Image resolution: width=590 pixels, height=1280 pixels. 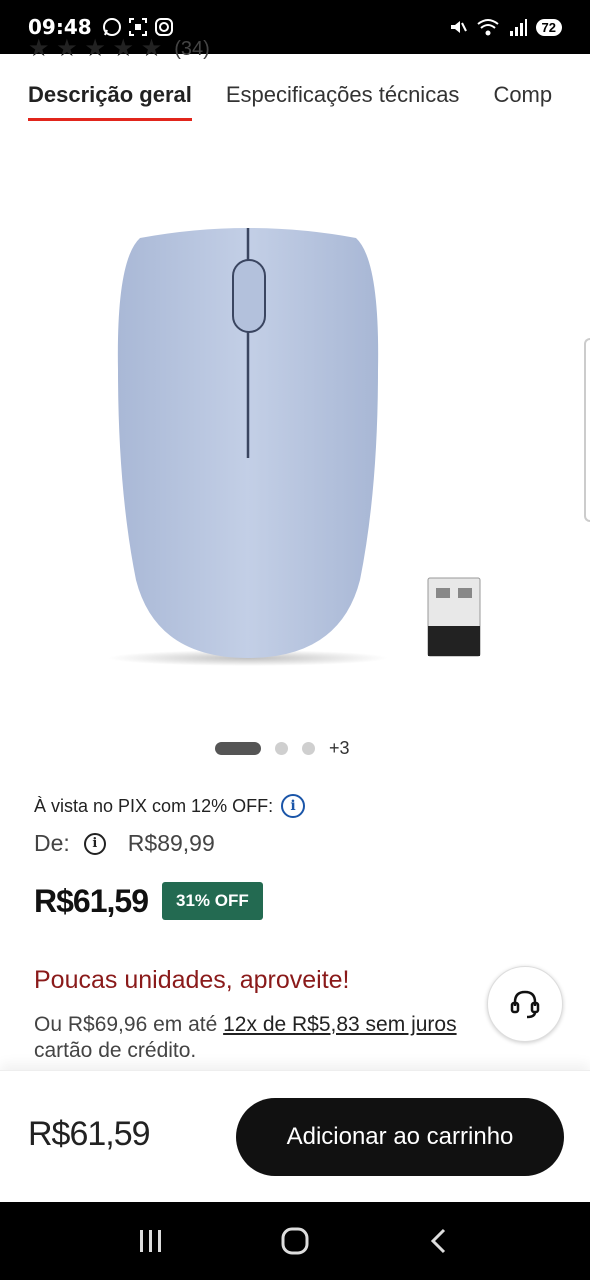 What do you see at coordinates (238, 748) in the screenshot?
I see `carousel-dot-active` at bounding box center [238, 748].